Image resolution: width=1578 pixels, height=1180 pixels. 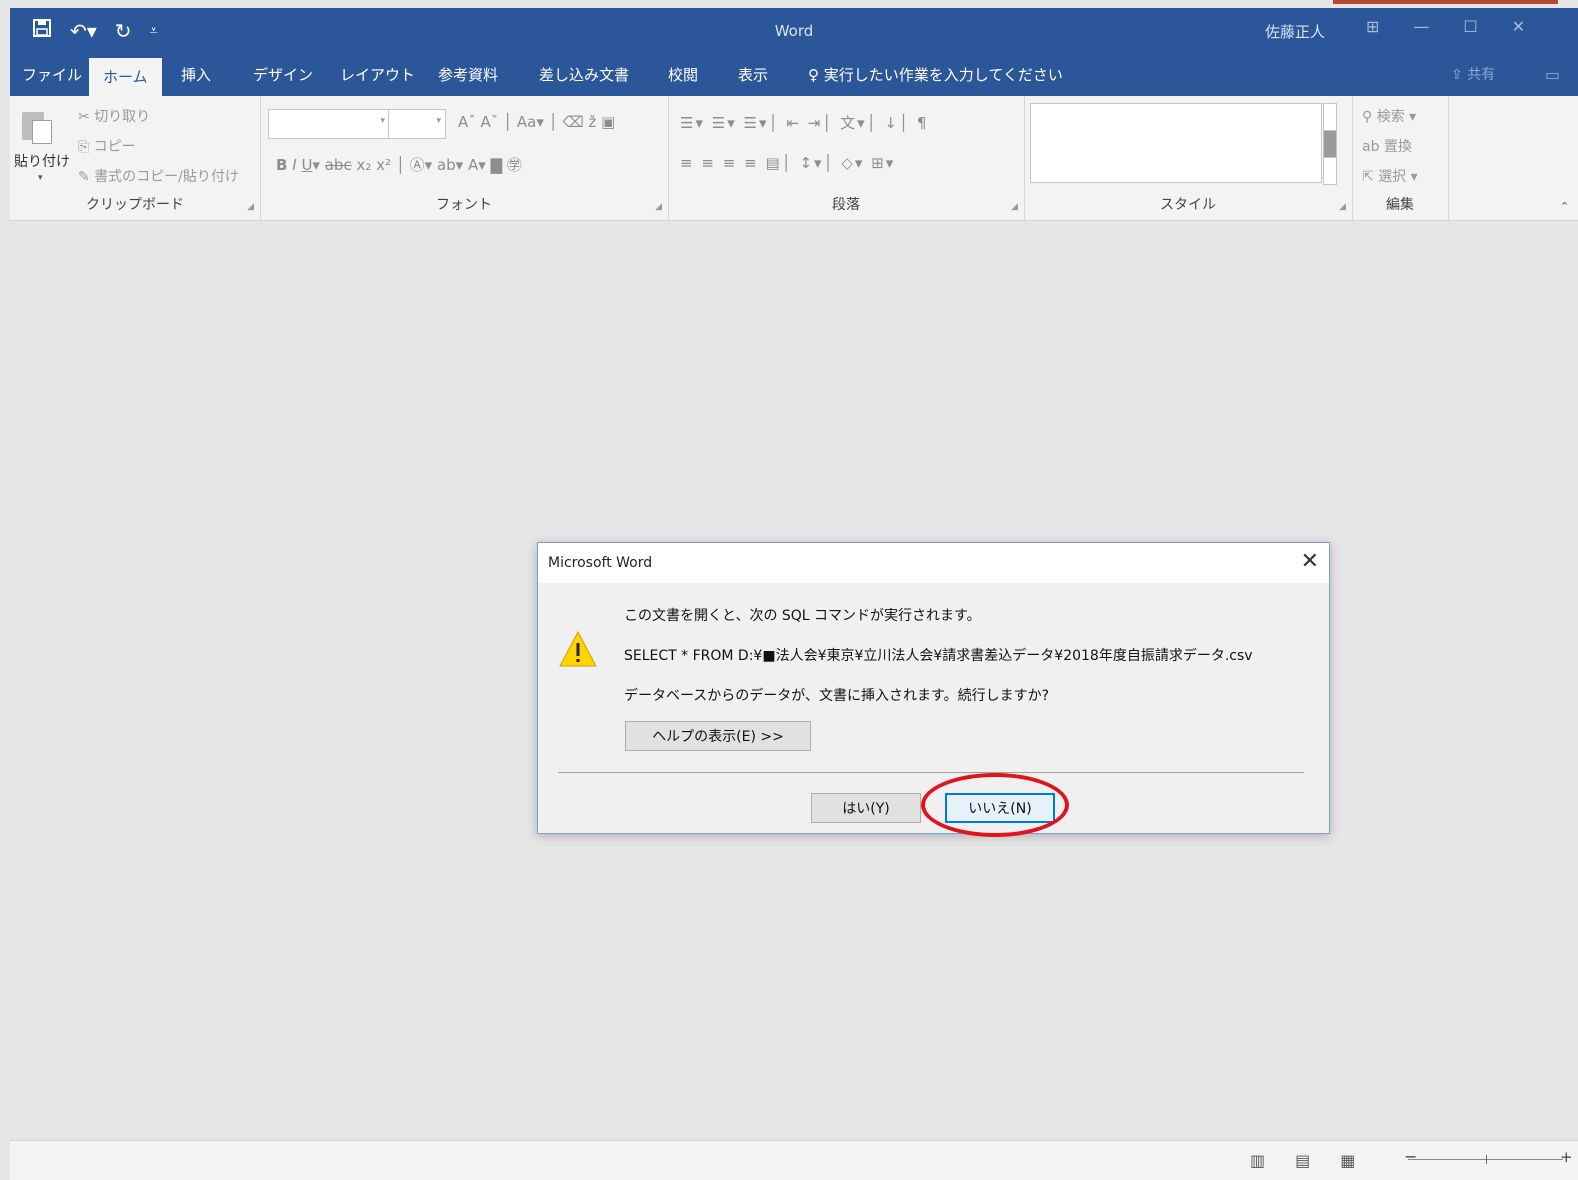 I want to click on status-bar: ▥ ▤ ▦ − +, so click(x=794, y=1160).